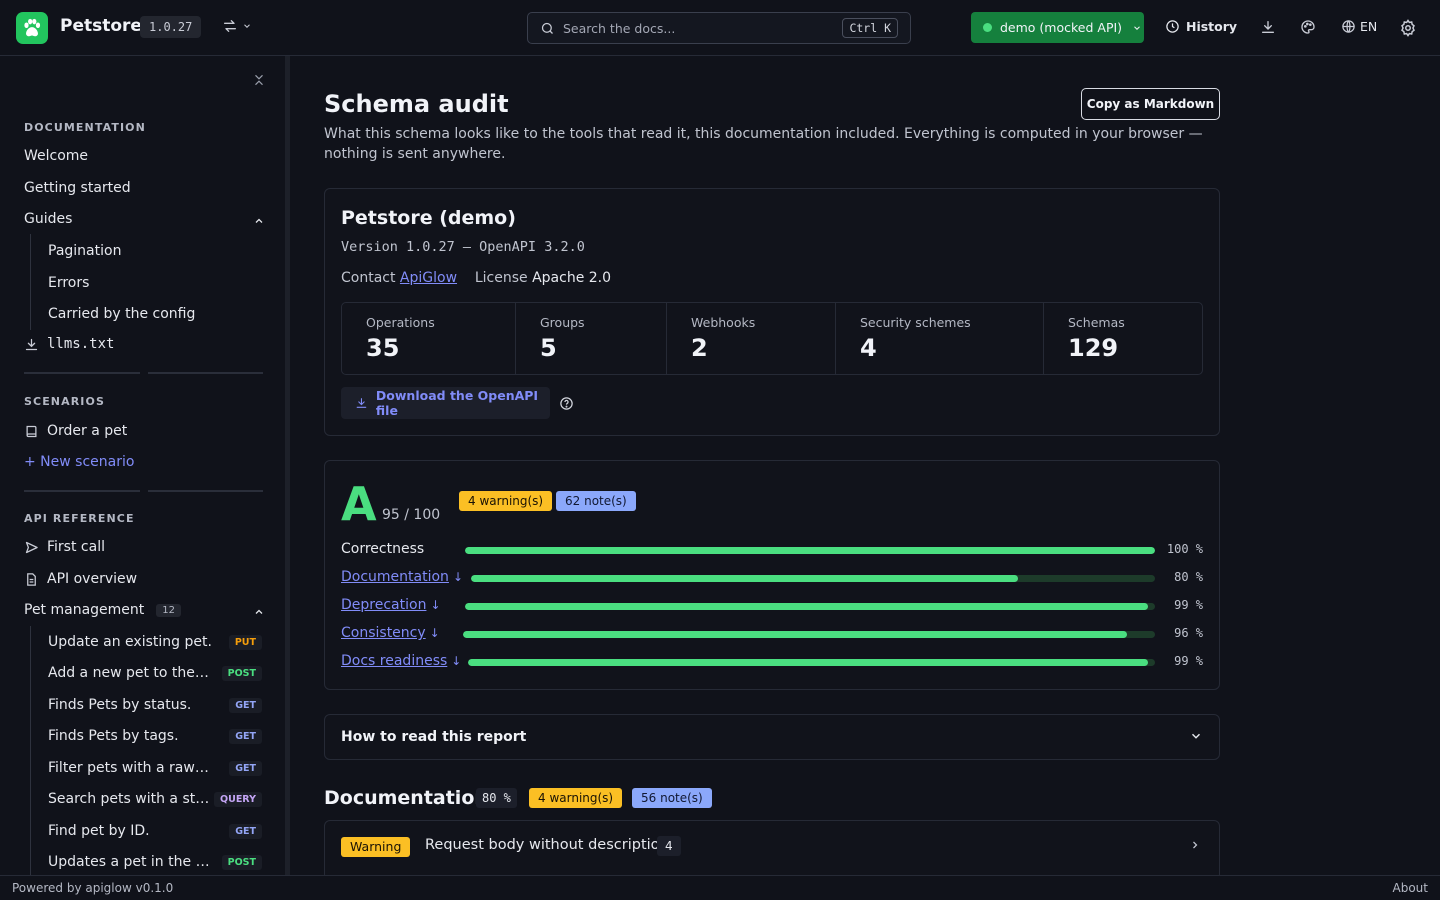  I want to click on count-badge: 12, so click(169, 610).